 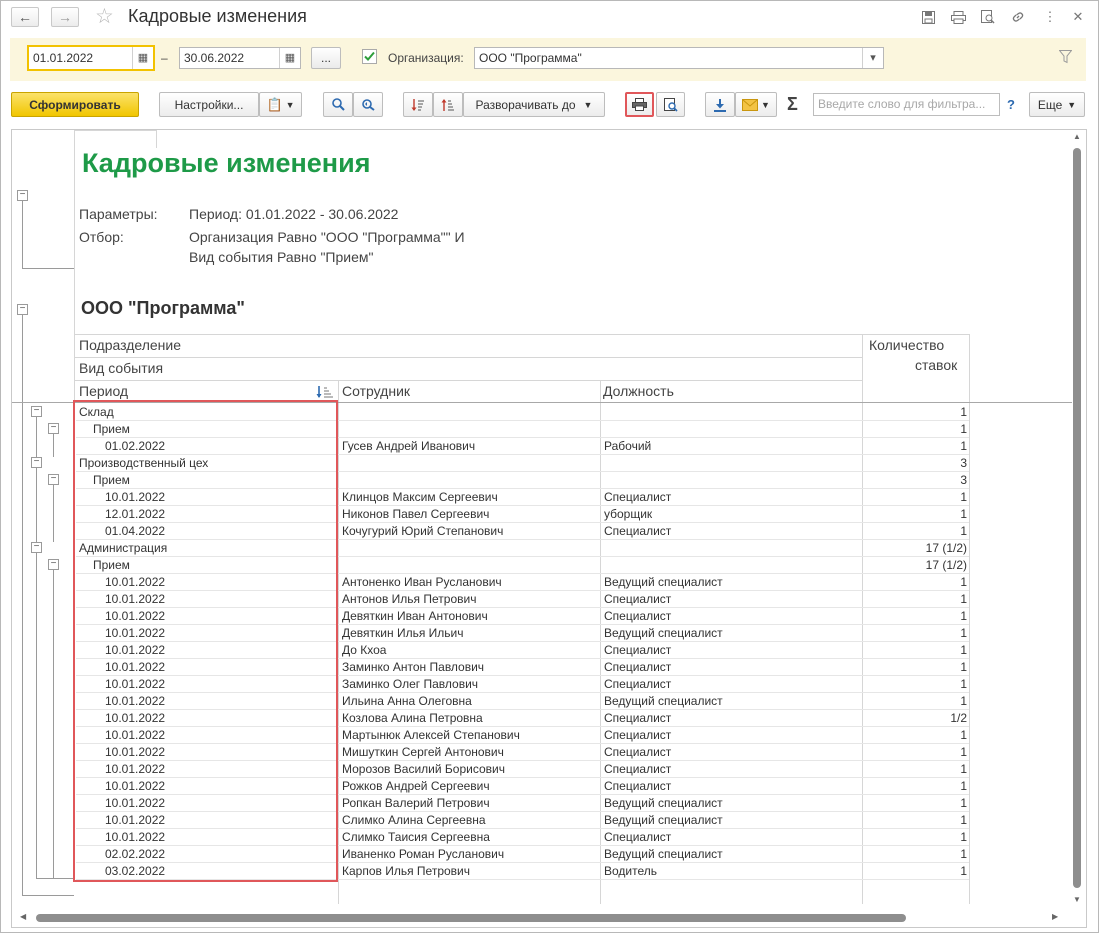 I want to click on cell-c2: Антоненко Иван Русланович, so click(x=422, y=582).